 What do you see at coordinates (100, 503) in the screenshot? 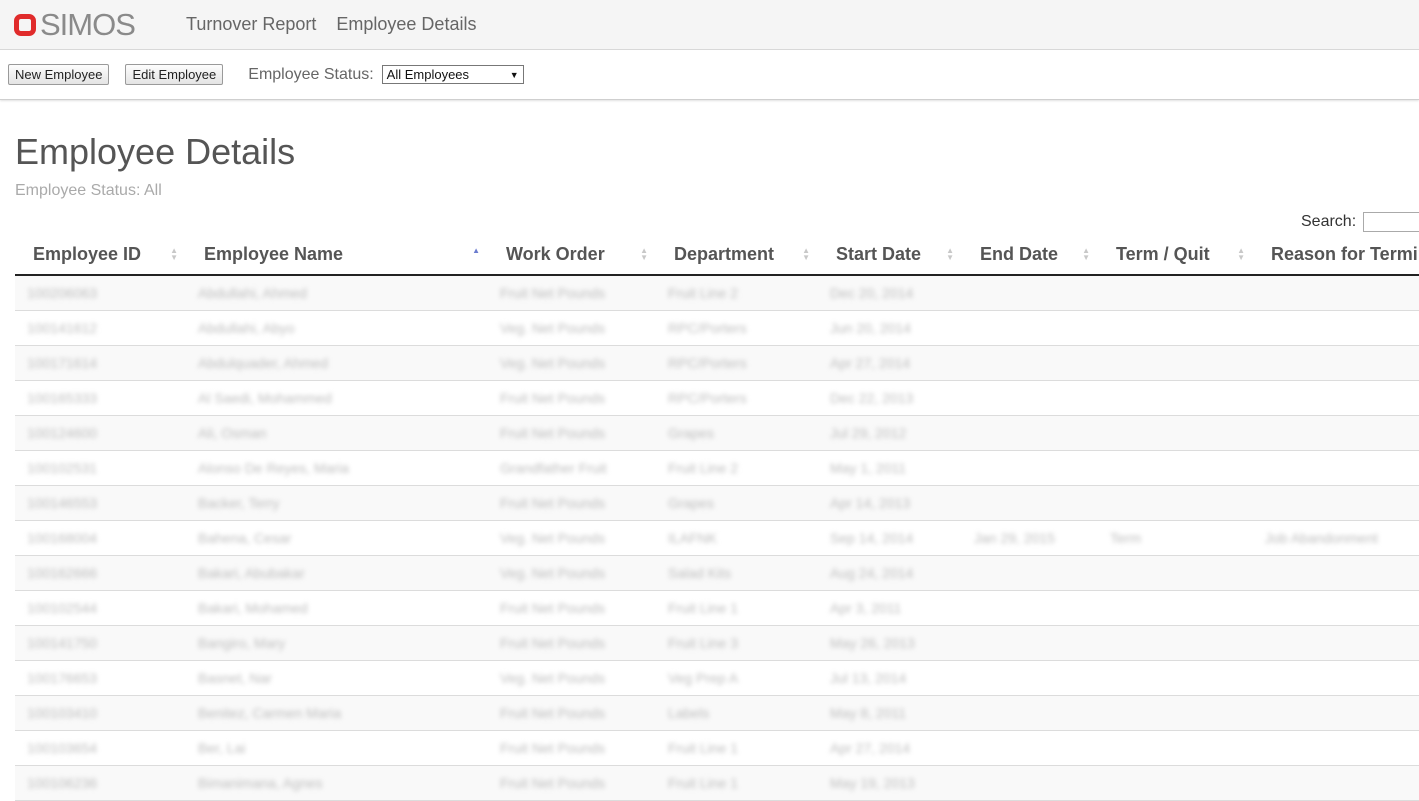
I see `table-cell: 100146553` at bounding box center [100, 503].